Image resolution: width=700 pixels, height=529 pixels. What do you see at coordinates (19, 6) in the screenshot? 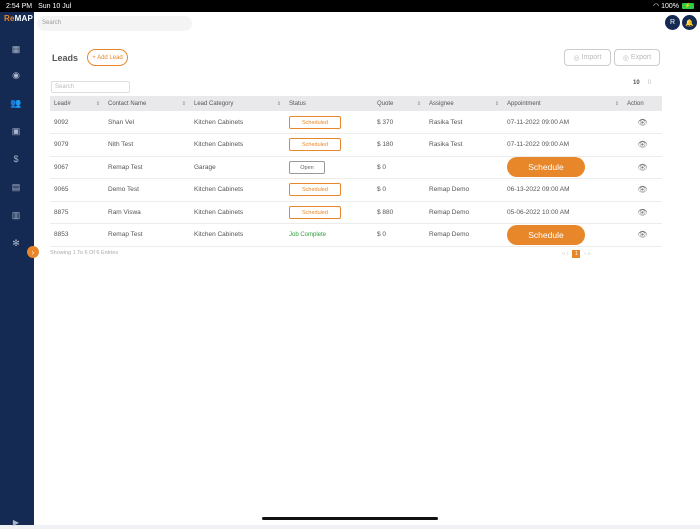
I see `clock: 2:54 PM` at bounding box center [19, 6].